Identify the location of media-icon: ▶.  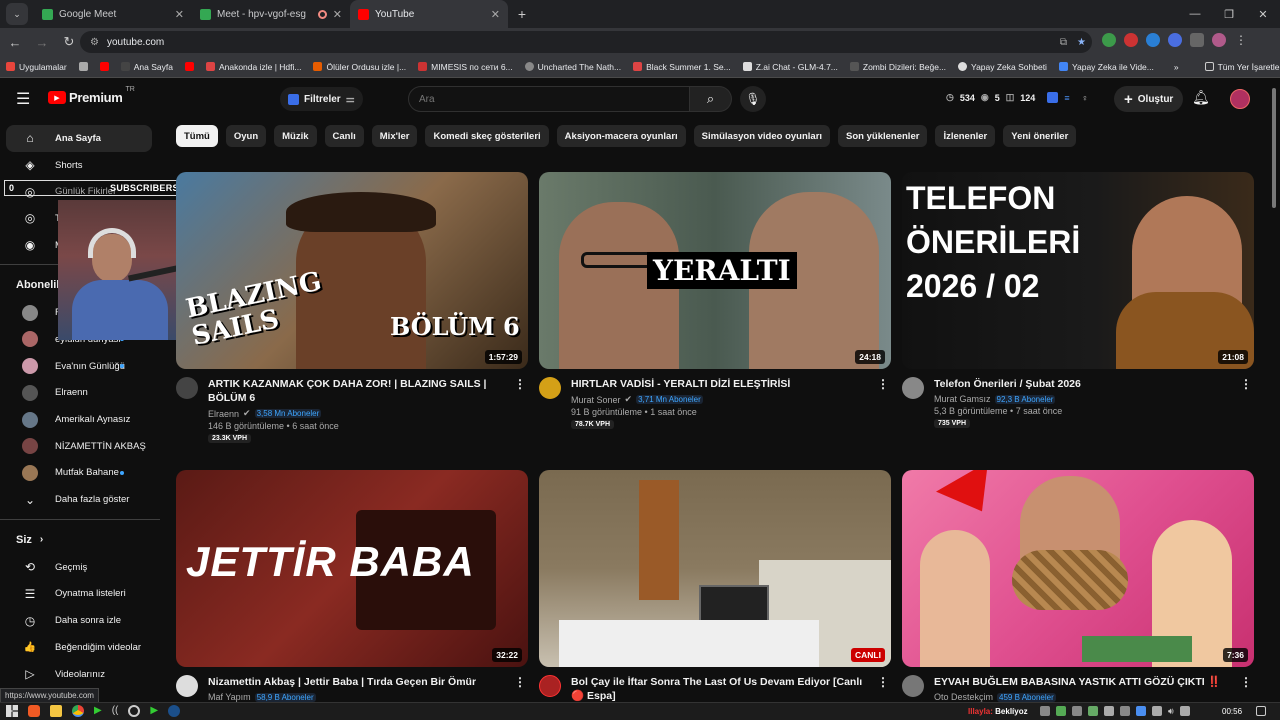
(154, 711).